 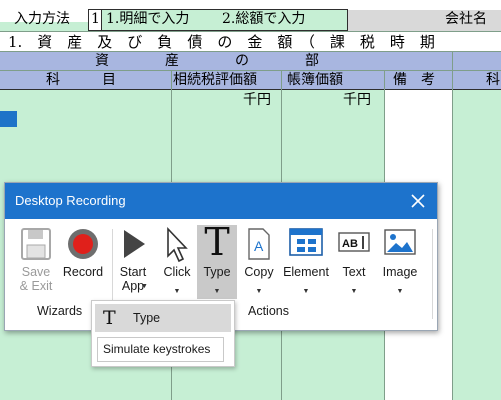 I want to click on actions-group-label: Actions, so click(x=268, y=311).